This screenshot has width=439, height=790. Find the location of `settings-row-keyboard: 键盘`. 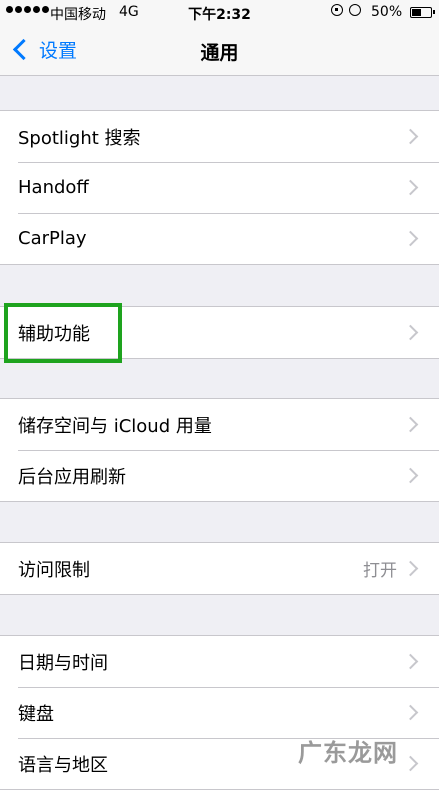

settings-row-keyboard: 键盘 is located at coordinates (219, 712).